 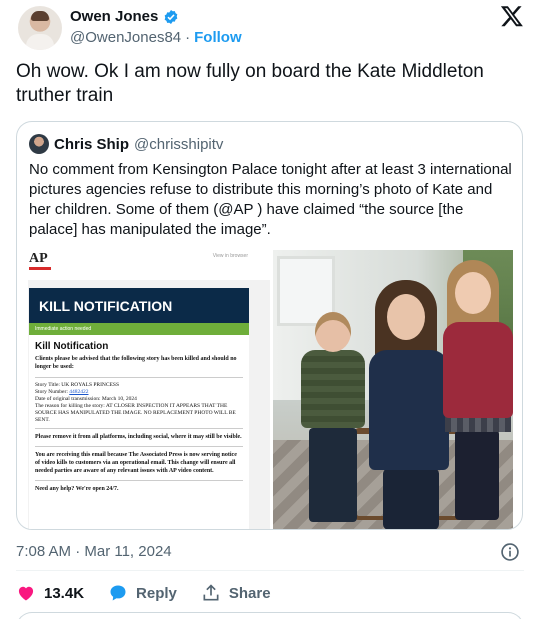 I want to click on share-button: Share, so click(x=236, y=593).